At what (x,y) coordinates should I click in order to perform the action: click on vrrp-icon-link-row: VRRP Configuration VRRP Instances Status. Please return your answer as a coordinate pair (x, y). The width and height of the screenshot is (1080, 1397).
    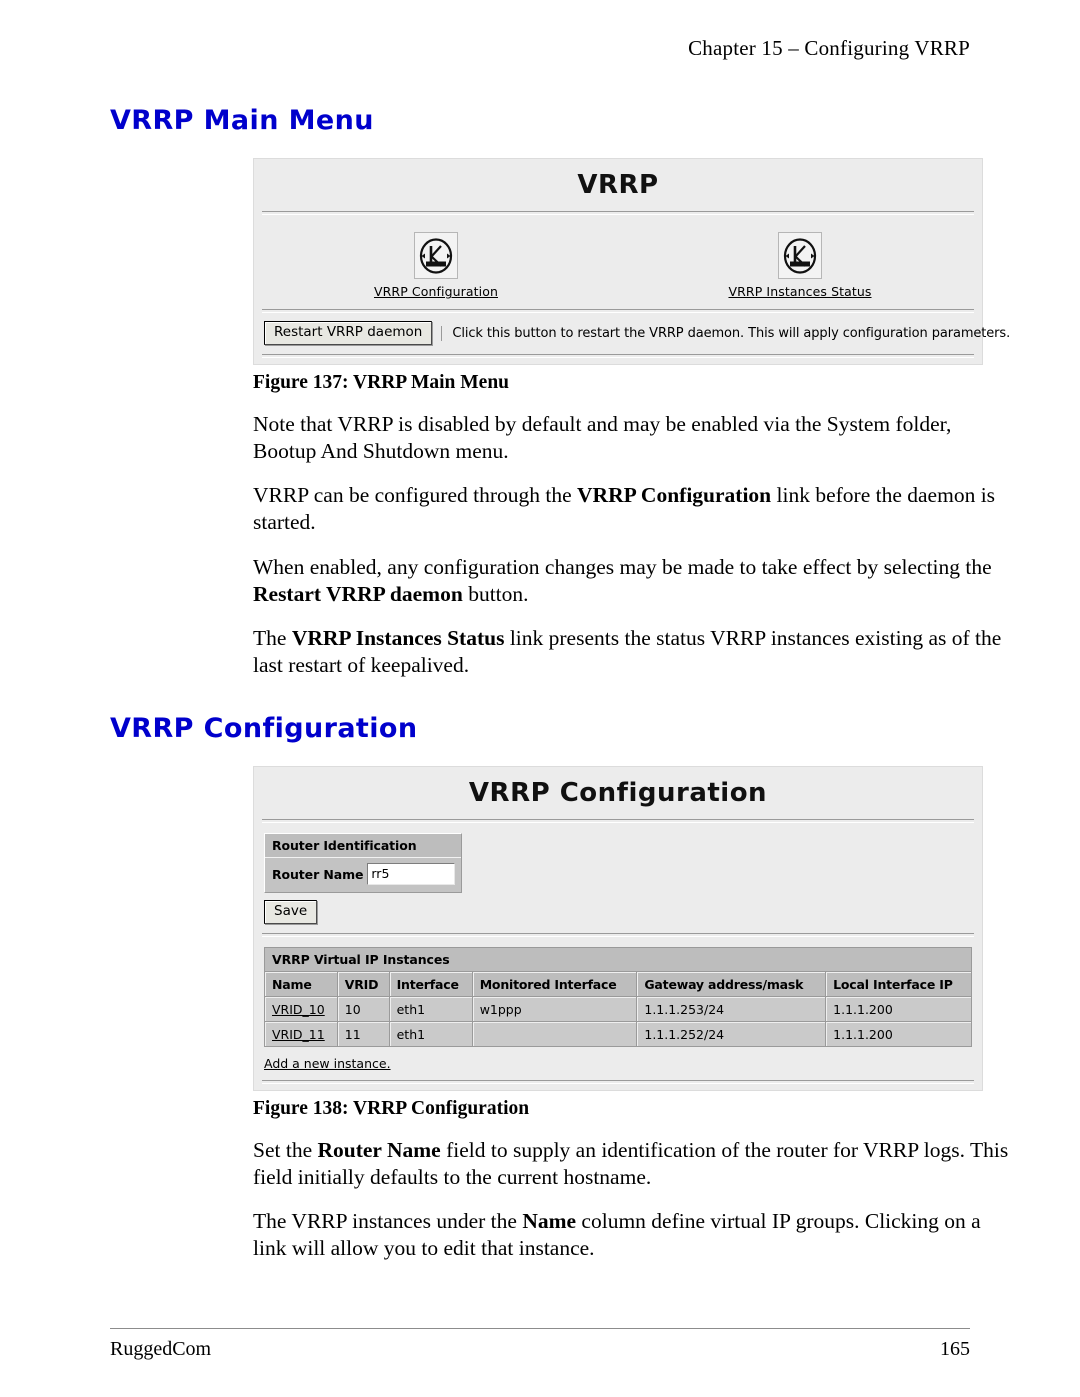
    Looking at the image, I should click on (618, 262).